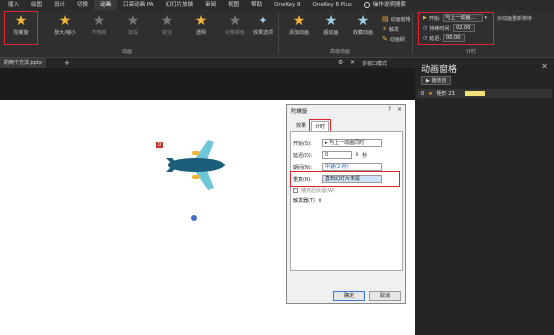 The width and height of the screenshot is (554, 335). I want to click on duration-row: 期间(N): 中速(2 秒), so click(337, 167).